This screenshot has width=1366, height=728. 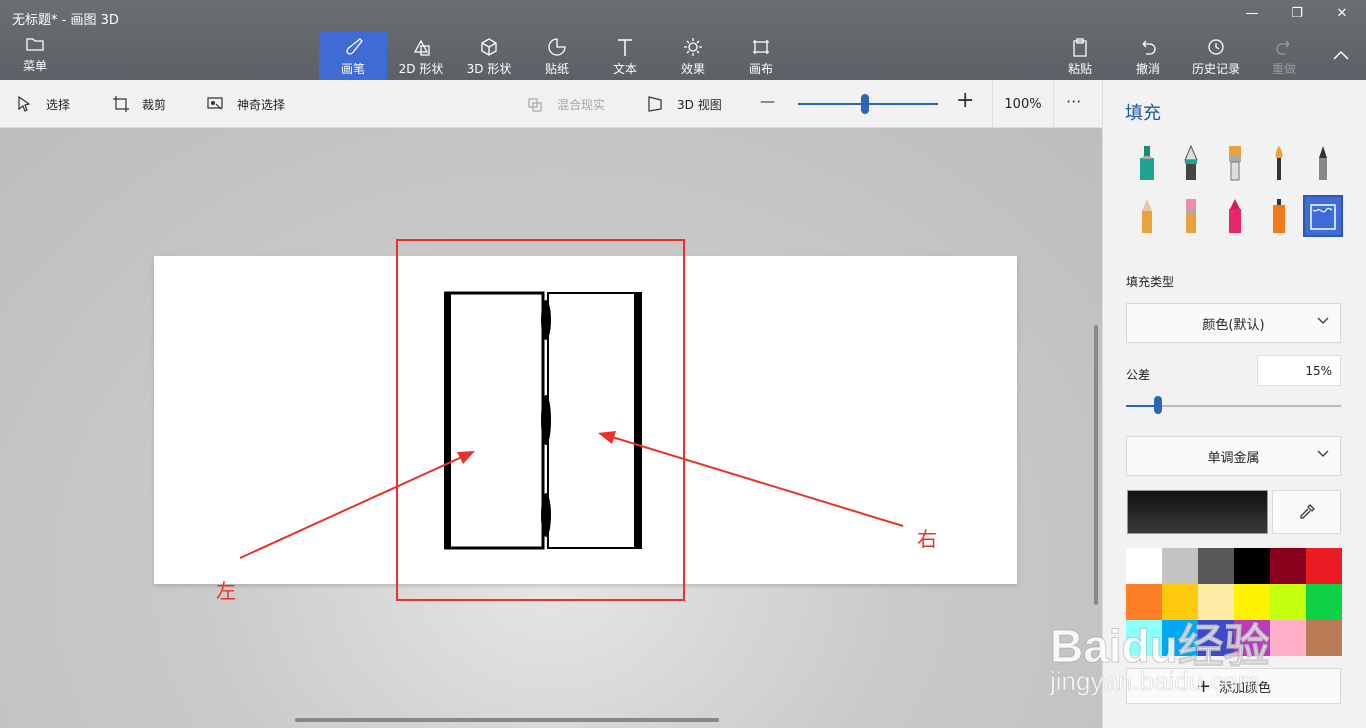 What do you see at coordinates (1138, 375) in the screenshot?
I see `tolerance-label: 公差` at bounding box center [1138, 375].